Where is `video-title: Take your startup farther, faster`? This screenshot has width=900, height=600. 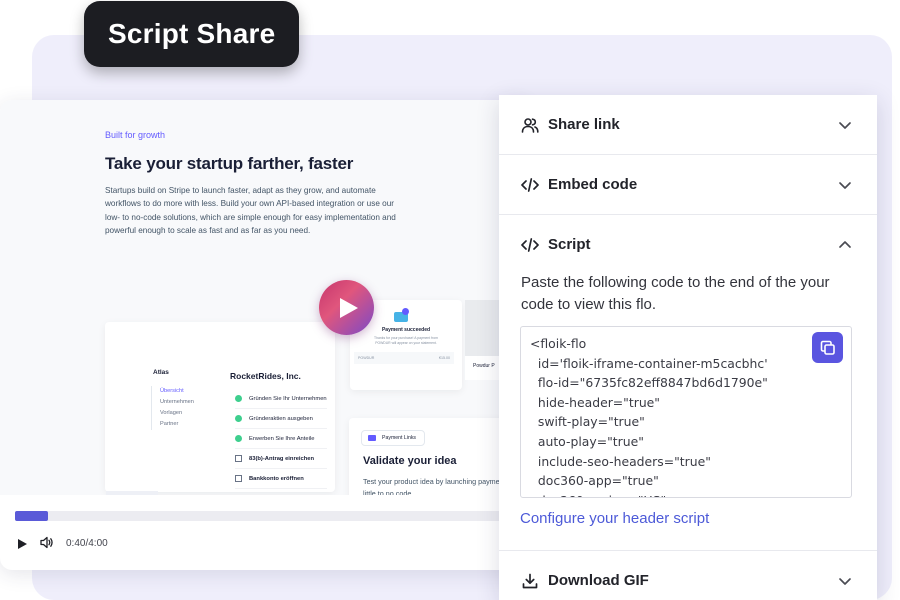
video-title: Take your startup farther, faster is located at coordinates (229, 163).